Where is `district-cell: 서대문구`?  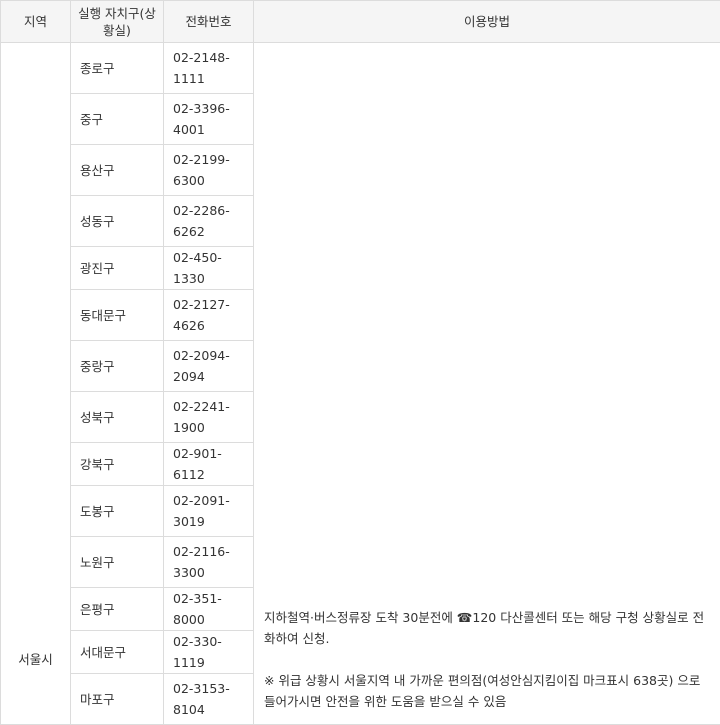
district-cell: 서대문구 is located at coordinates (117, 652).